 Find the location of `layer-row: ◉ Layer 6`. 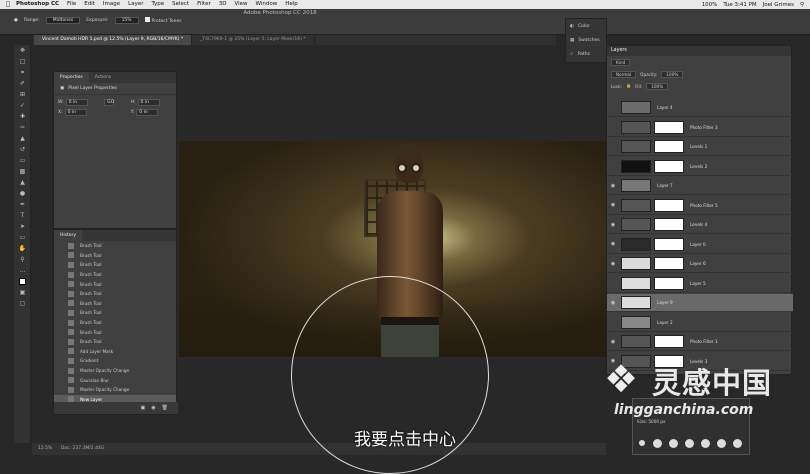

layer-row: ◉ Layer 6 is located at coordinates (700, 264).